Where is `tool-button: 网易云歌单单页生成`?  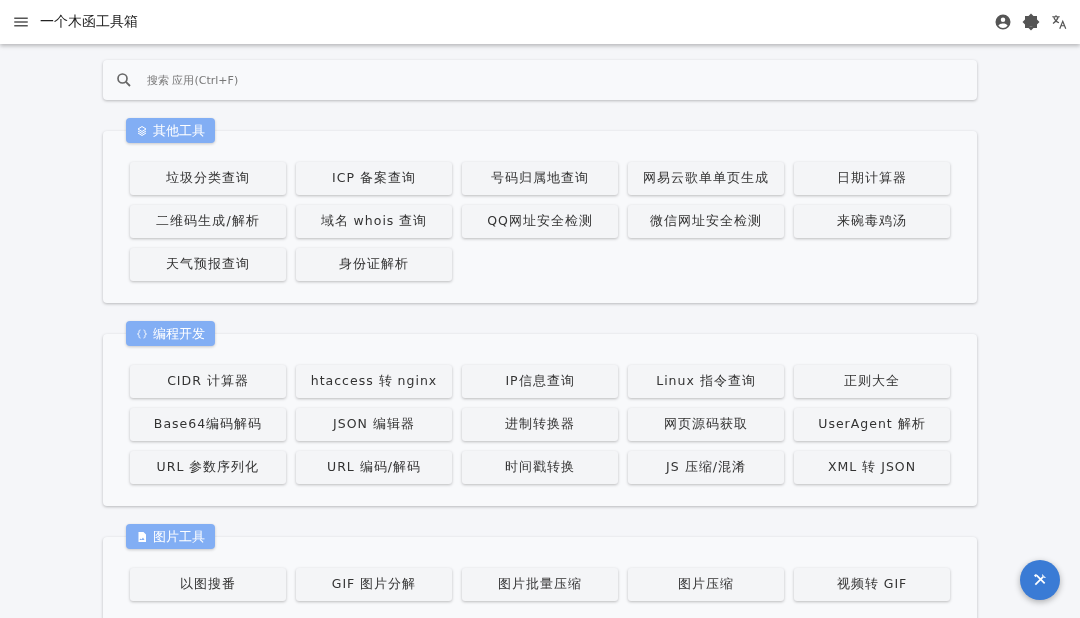
tool-button: 网易云歌单单页生成 is located at coordinates (706, 178).